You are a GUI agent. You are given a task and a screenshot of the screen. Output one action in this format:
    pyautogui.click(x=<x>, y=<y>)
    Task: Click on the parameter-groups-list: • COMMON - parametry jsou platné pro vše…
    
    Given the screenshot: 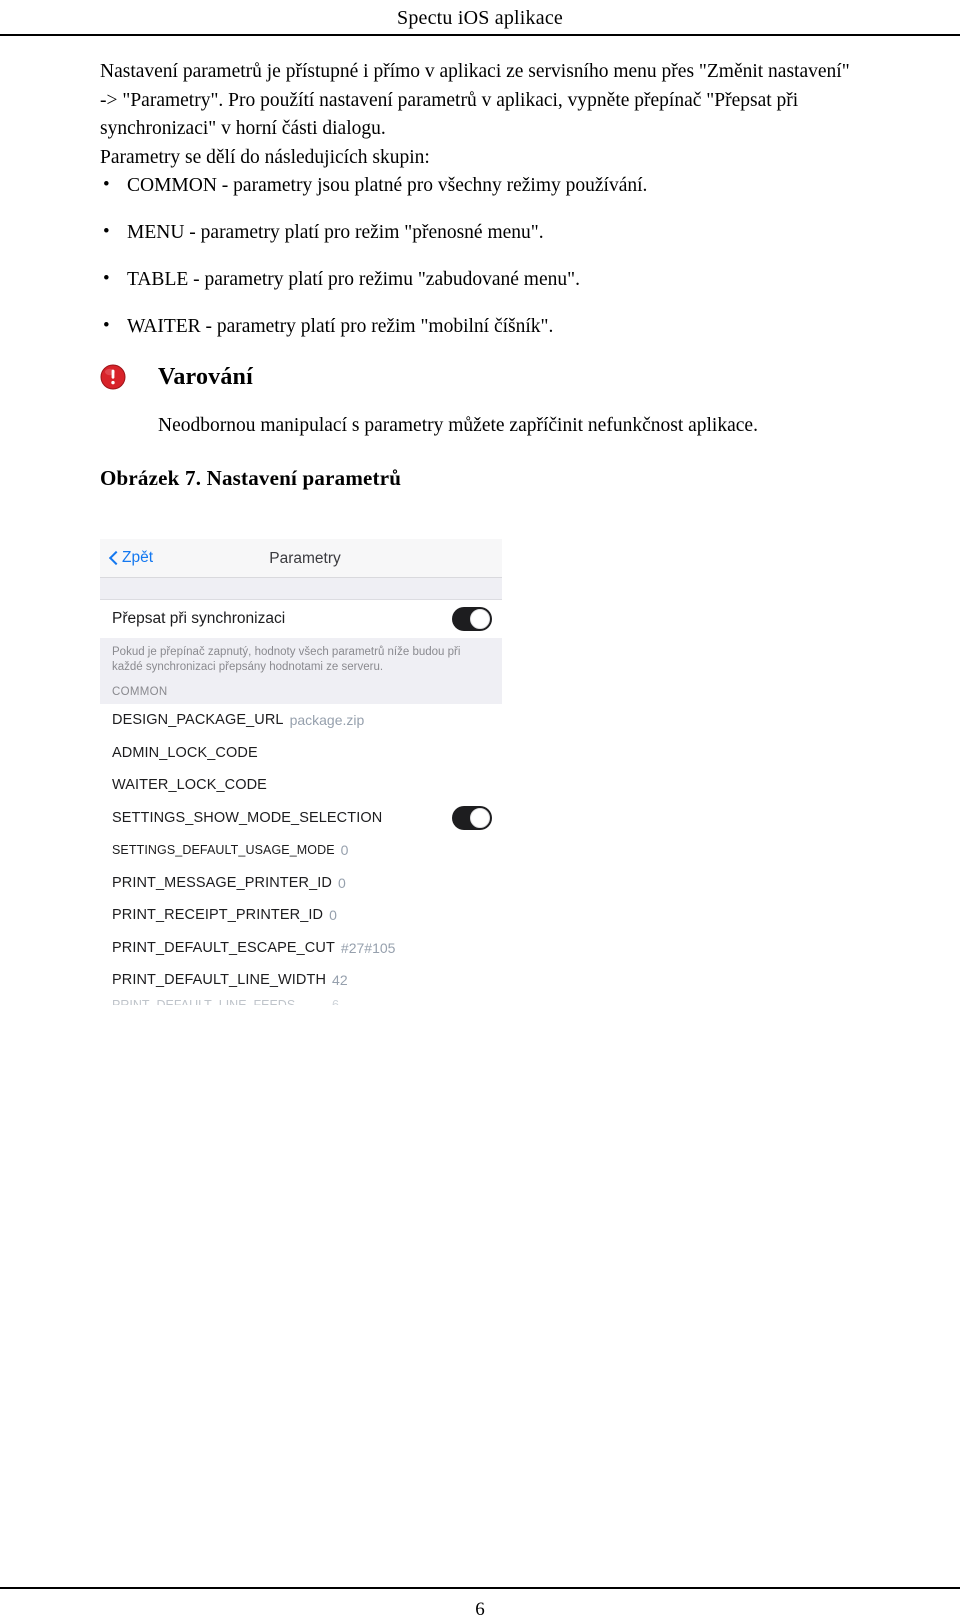 What is the action you would take?
    pyautogui.click(x=480, y=256)
    